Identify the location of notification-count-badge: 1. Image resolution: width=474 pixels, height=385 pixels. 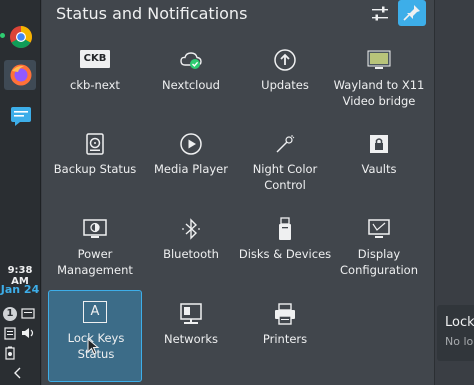
(10, 314).